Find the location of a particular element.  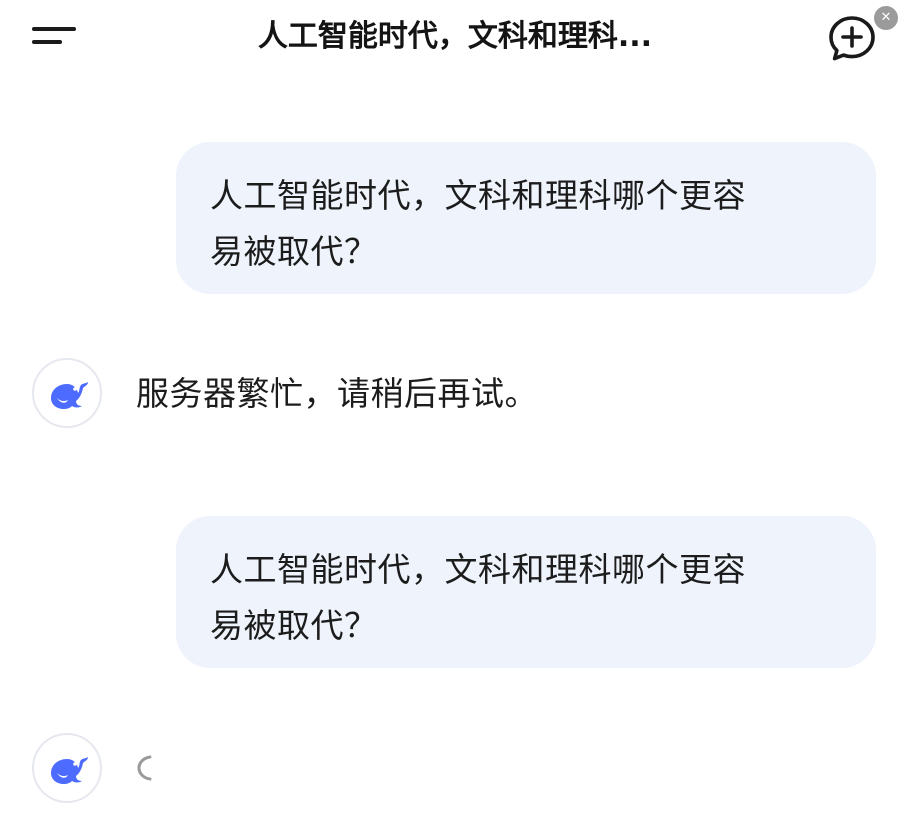

new-chat-icon is located at coordinates (852, 38).